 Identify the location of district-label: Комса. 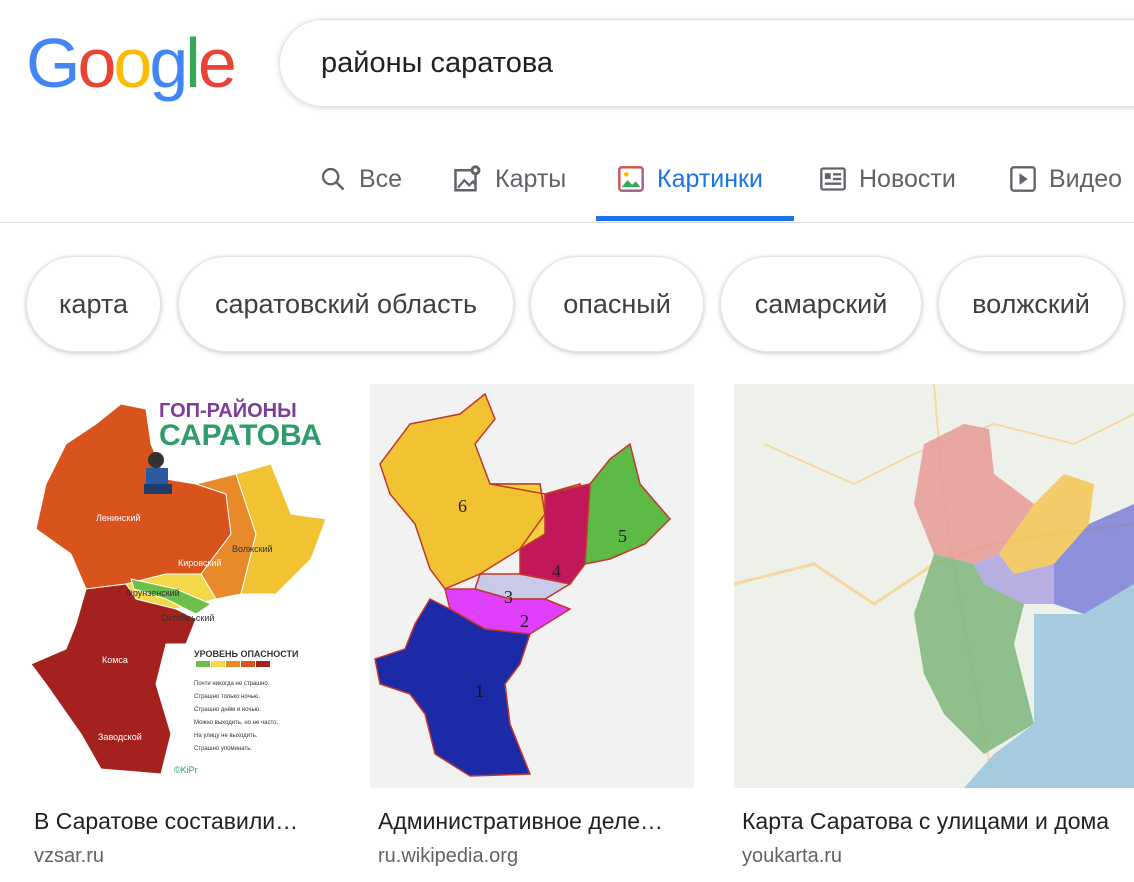
(115, 660).